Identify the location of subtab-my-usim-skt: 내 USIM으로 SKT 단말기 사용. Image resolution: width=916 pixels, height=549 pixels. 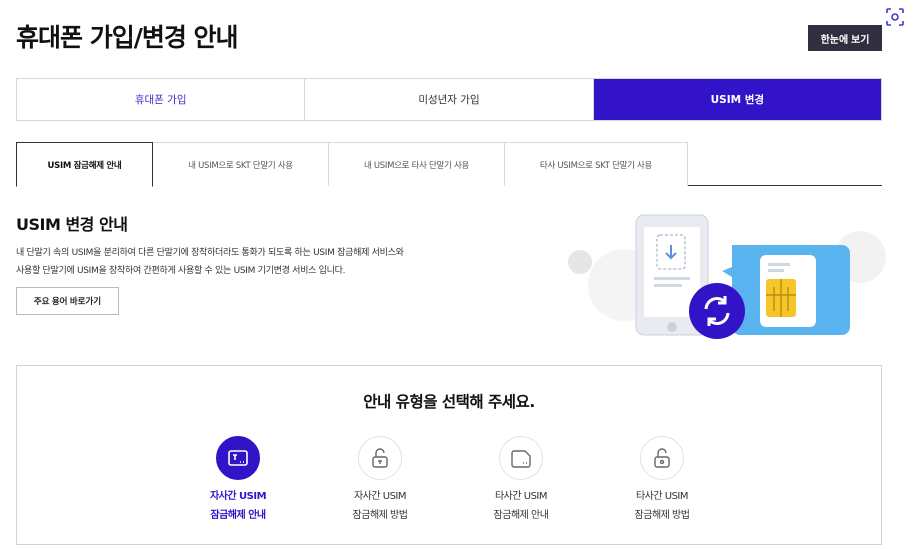
(240, 164).